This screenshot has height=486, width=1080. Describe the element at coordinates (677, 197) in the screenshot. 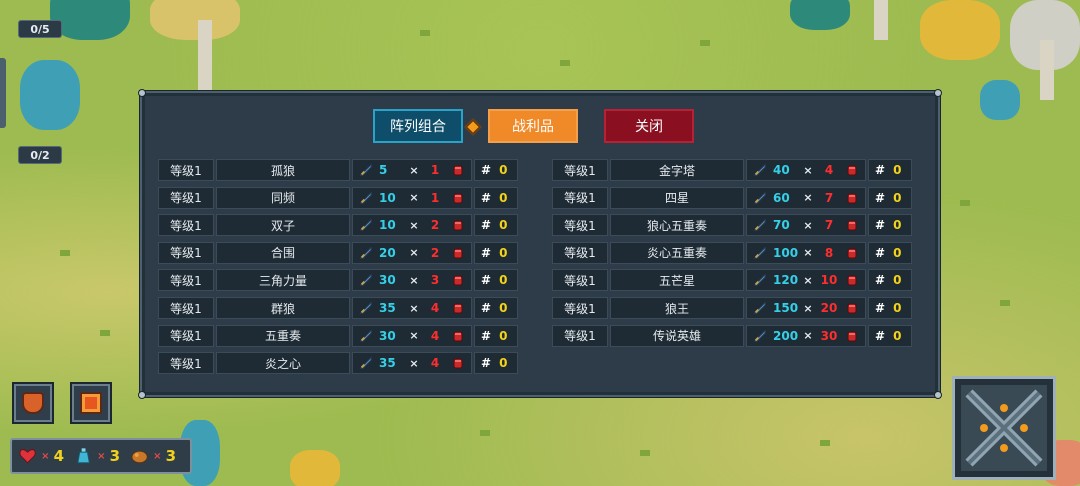

I see `combo-name: 四星` at that location.